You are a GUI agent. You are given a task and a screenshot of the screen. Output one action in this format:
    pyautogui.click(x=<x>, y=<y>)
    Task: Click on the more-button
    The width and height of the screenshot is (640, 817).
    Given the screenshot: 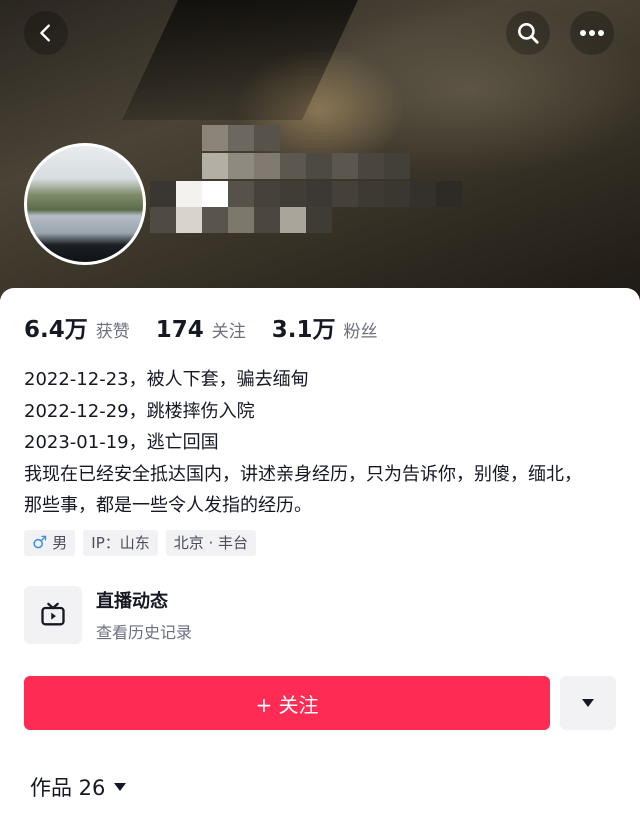 What is the action you would take?
    pyautogui.click(x=592, y=33)
    